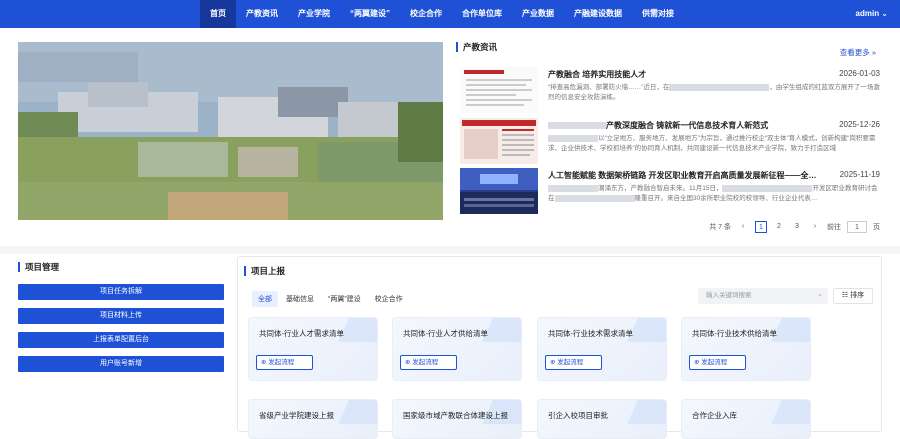 This screenshot has width=900, height=439. What do you see at coordinates (815, 227) in the screenshot?
I see `pager-next-button: ›` at bounding box center [815, 227].